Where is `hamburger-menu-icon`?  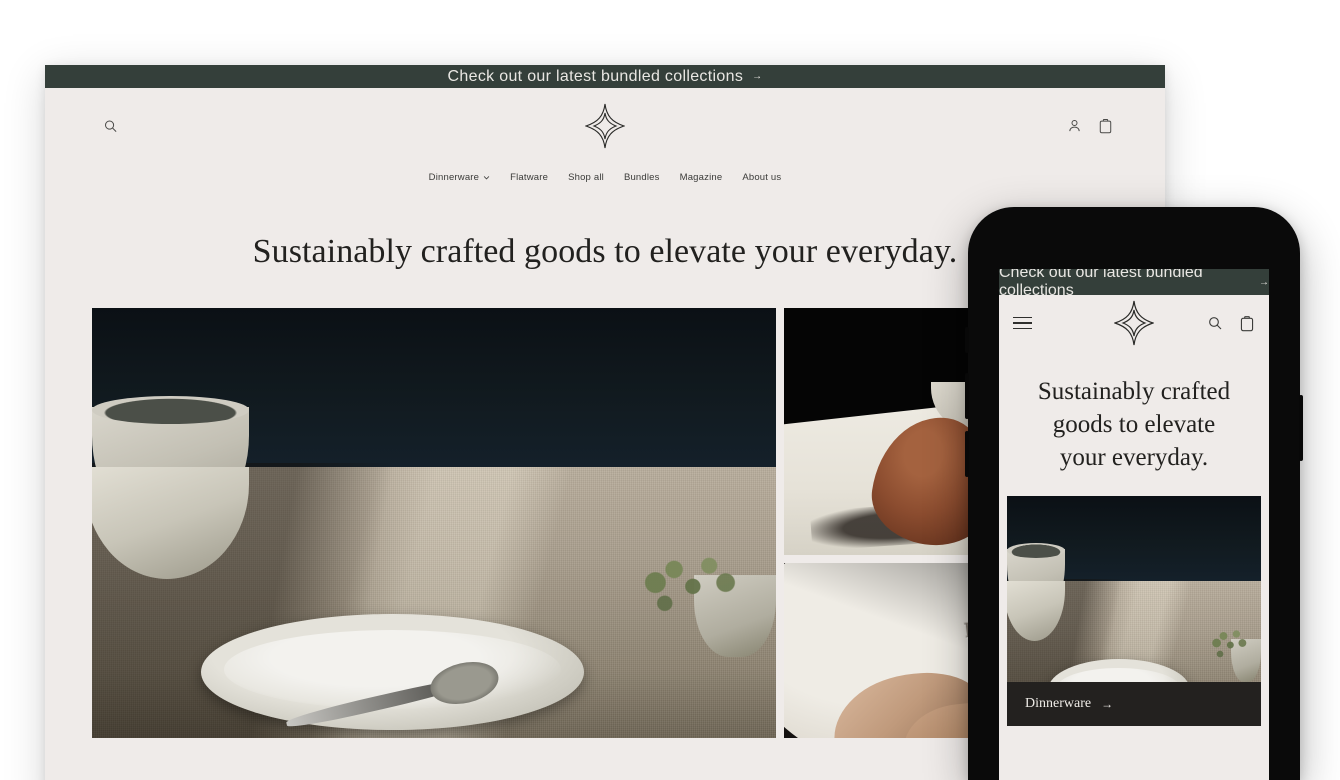 hamburger-menu-icon is located at coordinates (1022, 323).